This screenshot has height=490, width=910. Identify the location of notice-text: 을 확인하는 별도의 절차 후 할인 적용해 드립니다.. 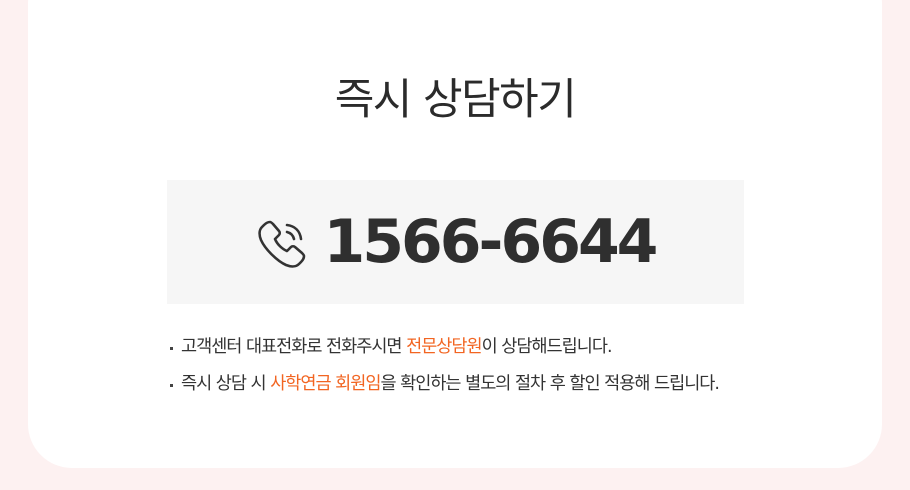
(550, 384).